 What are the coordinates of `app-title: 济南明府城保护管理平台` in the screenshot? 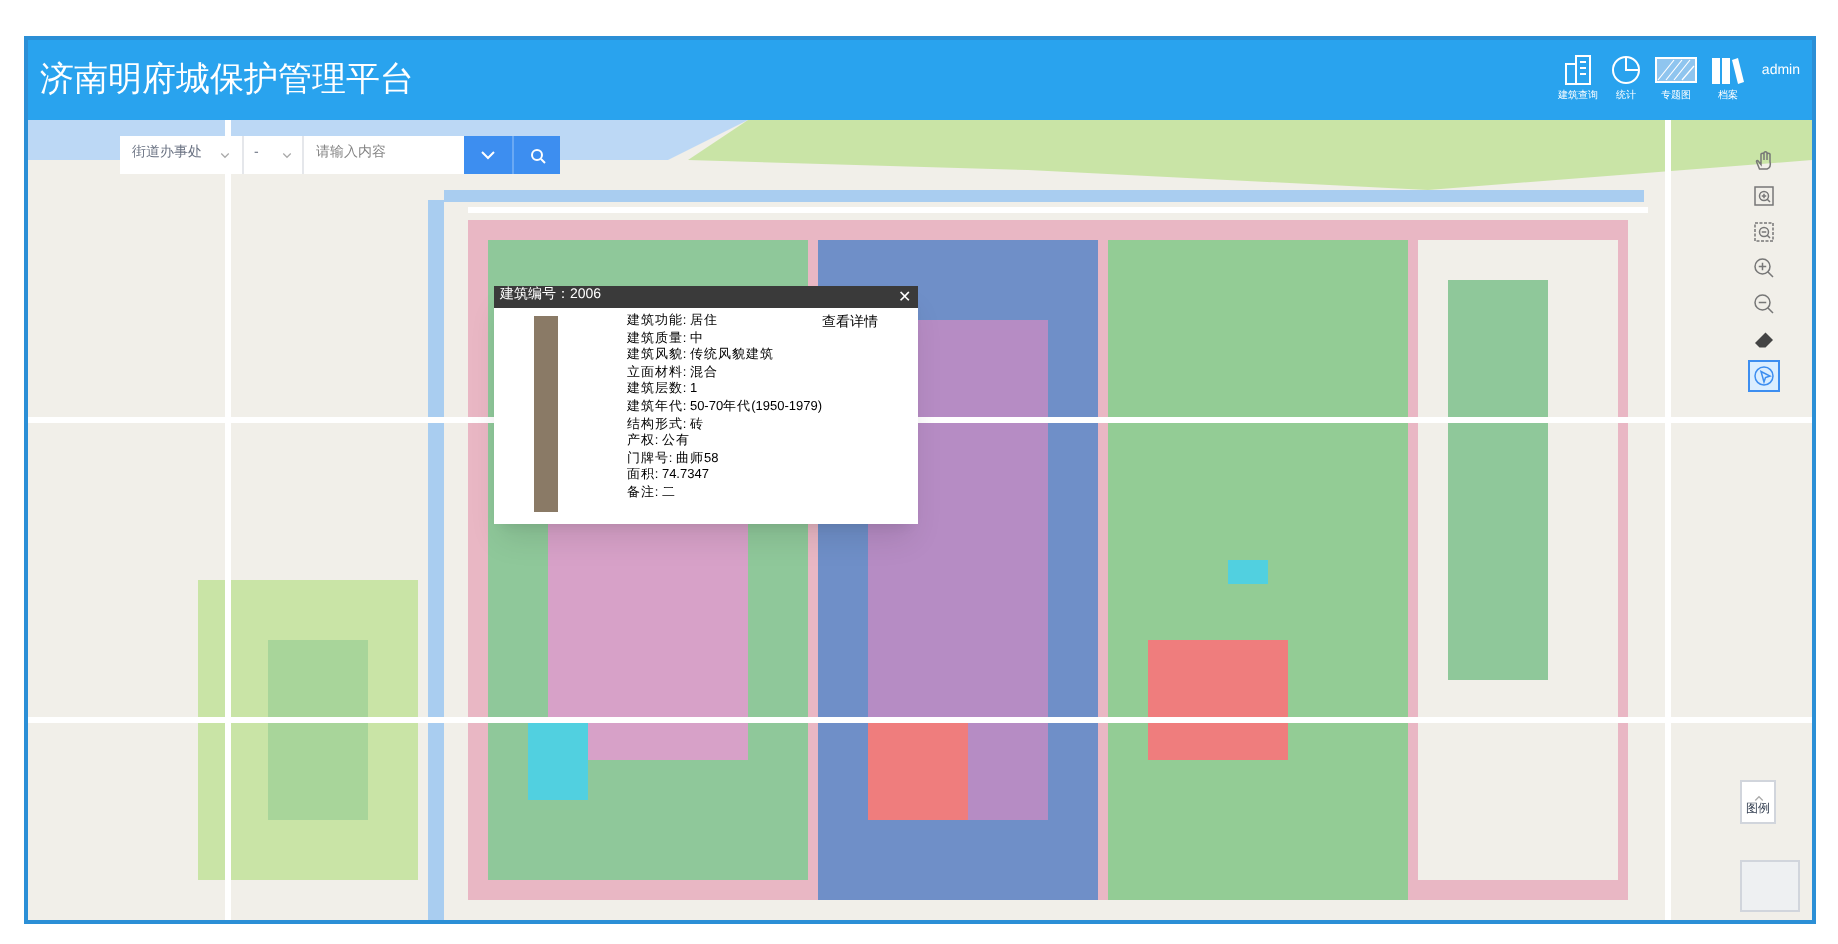 It's located at (227, 80).